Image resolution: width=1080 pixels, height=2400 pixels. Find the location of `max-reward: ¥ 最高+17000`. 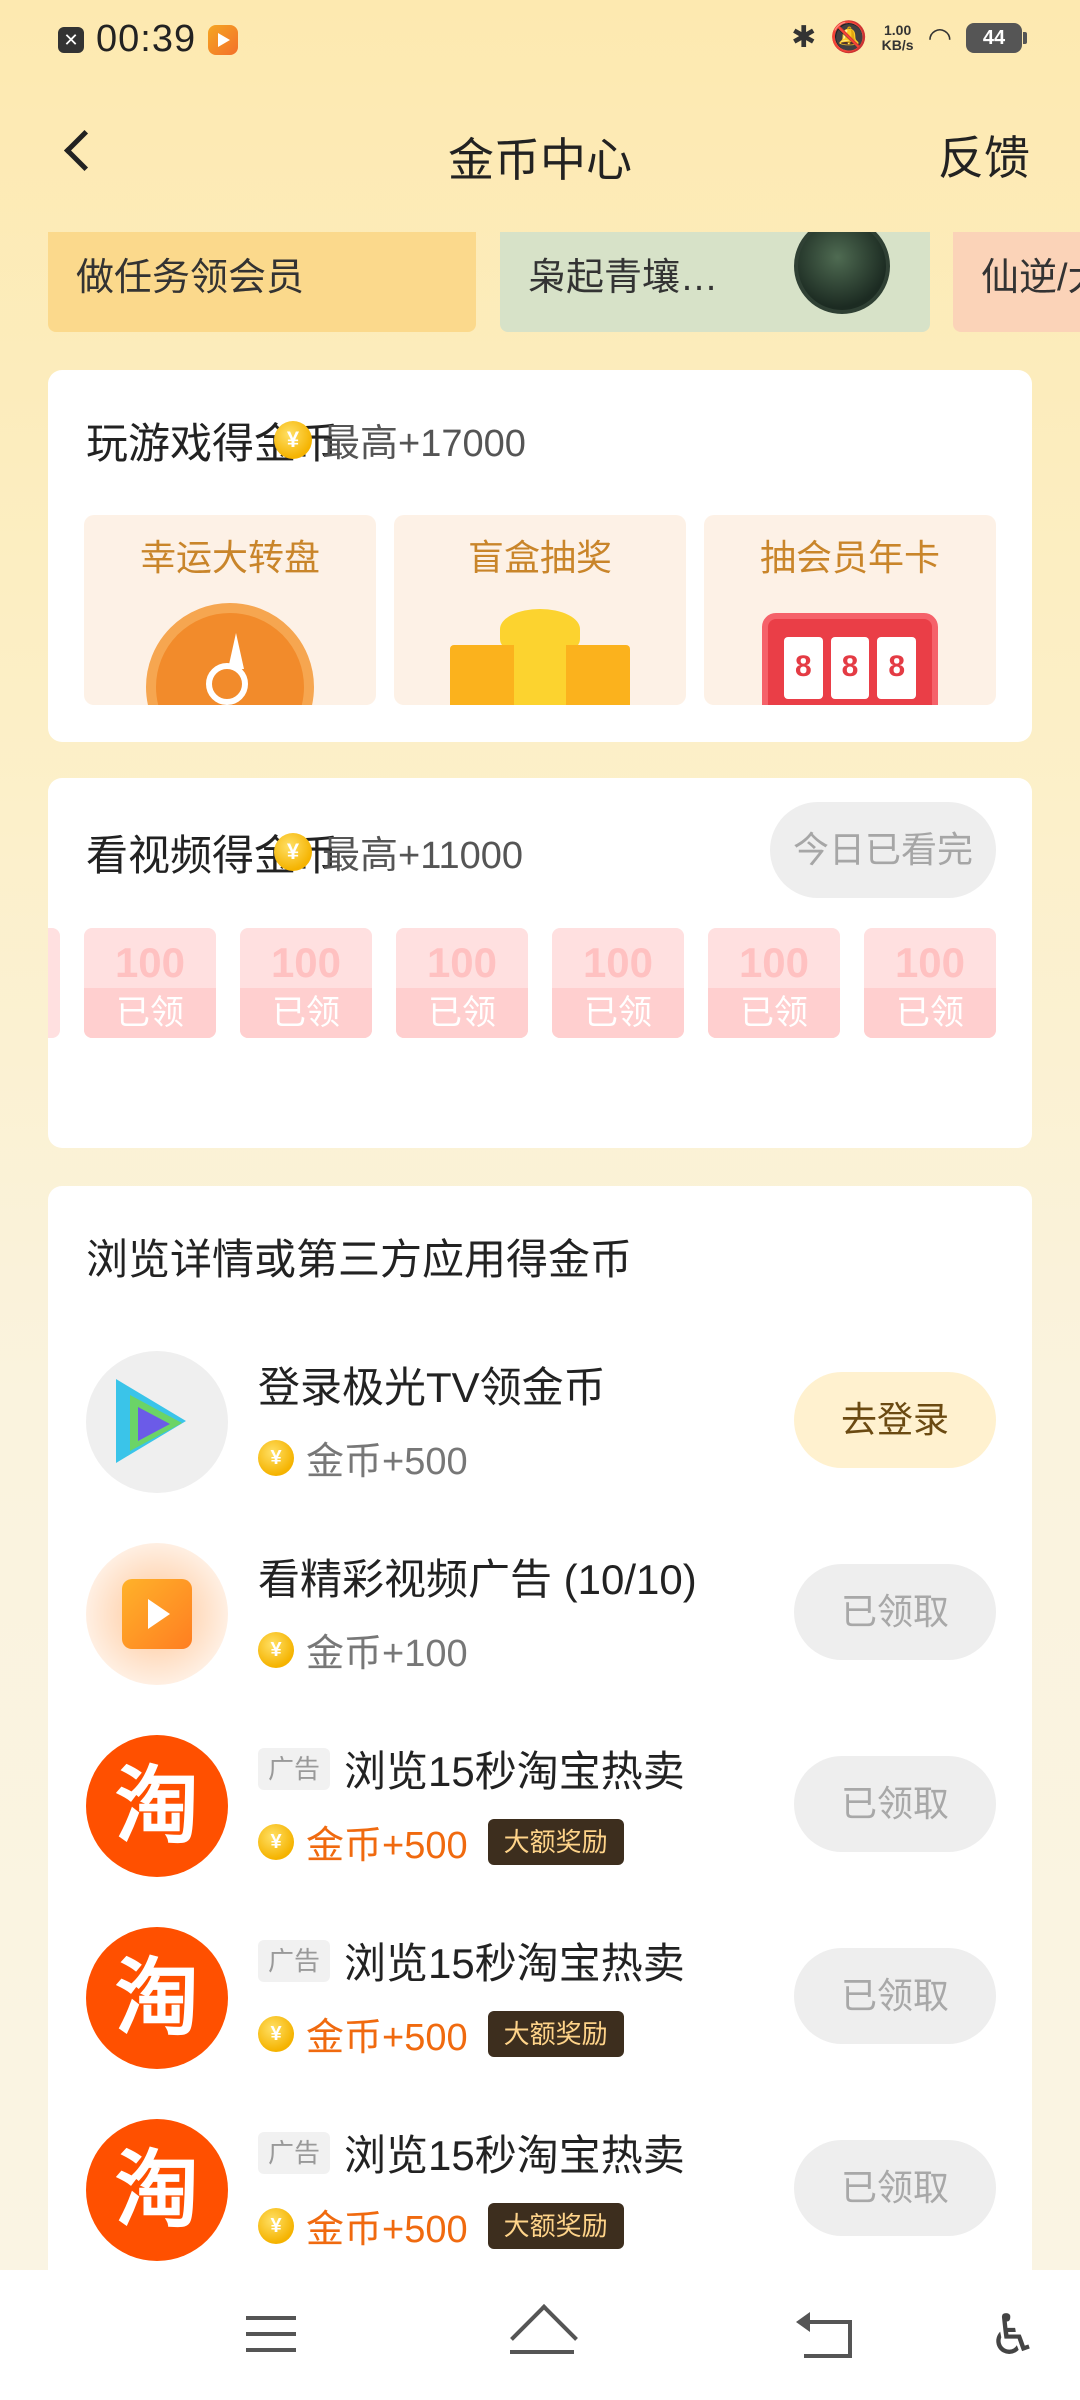

max-reward: ¥ 最高+17000 is located at coordinates (400, 439).